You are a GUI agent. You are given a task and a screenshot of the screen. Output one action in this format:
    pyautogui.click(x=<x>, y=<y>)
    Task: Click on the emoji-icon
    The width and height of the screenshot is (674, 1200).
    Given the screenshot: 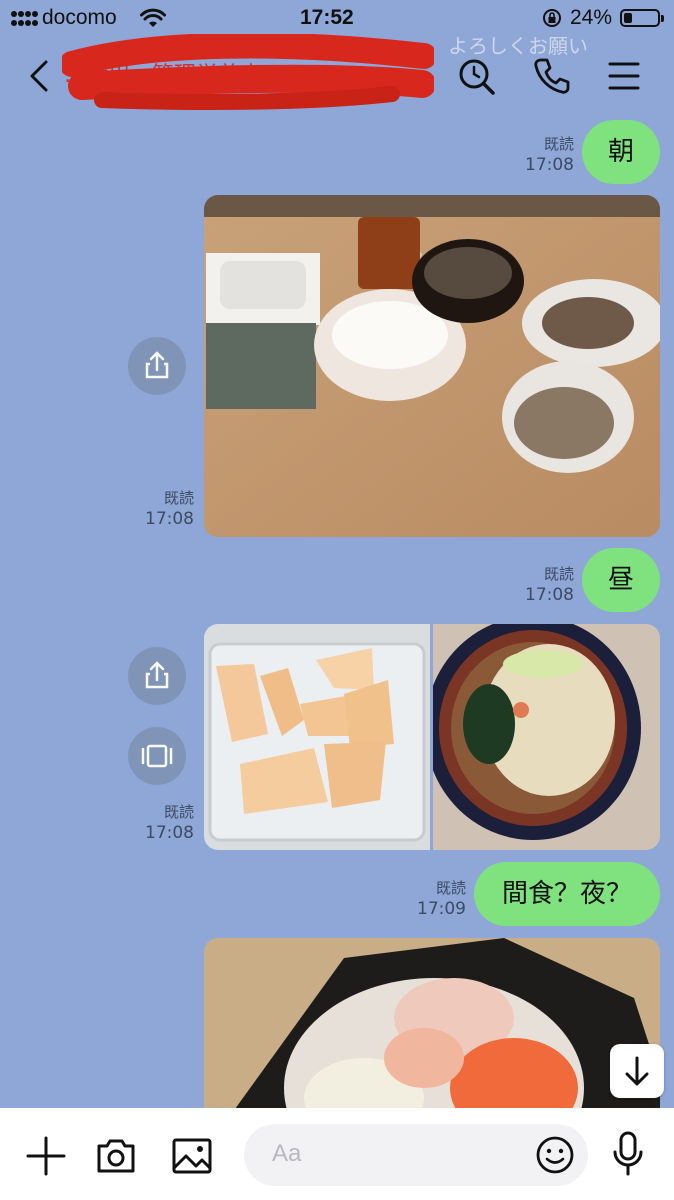 What is the action you would take?
    pyautogui.click(x=555, y=1155)
    